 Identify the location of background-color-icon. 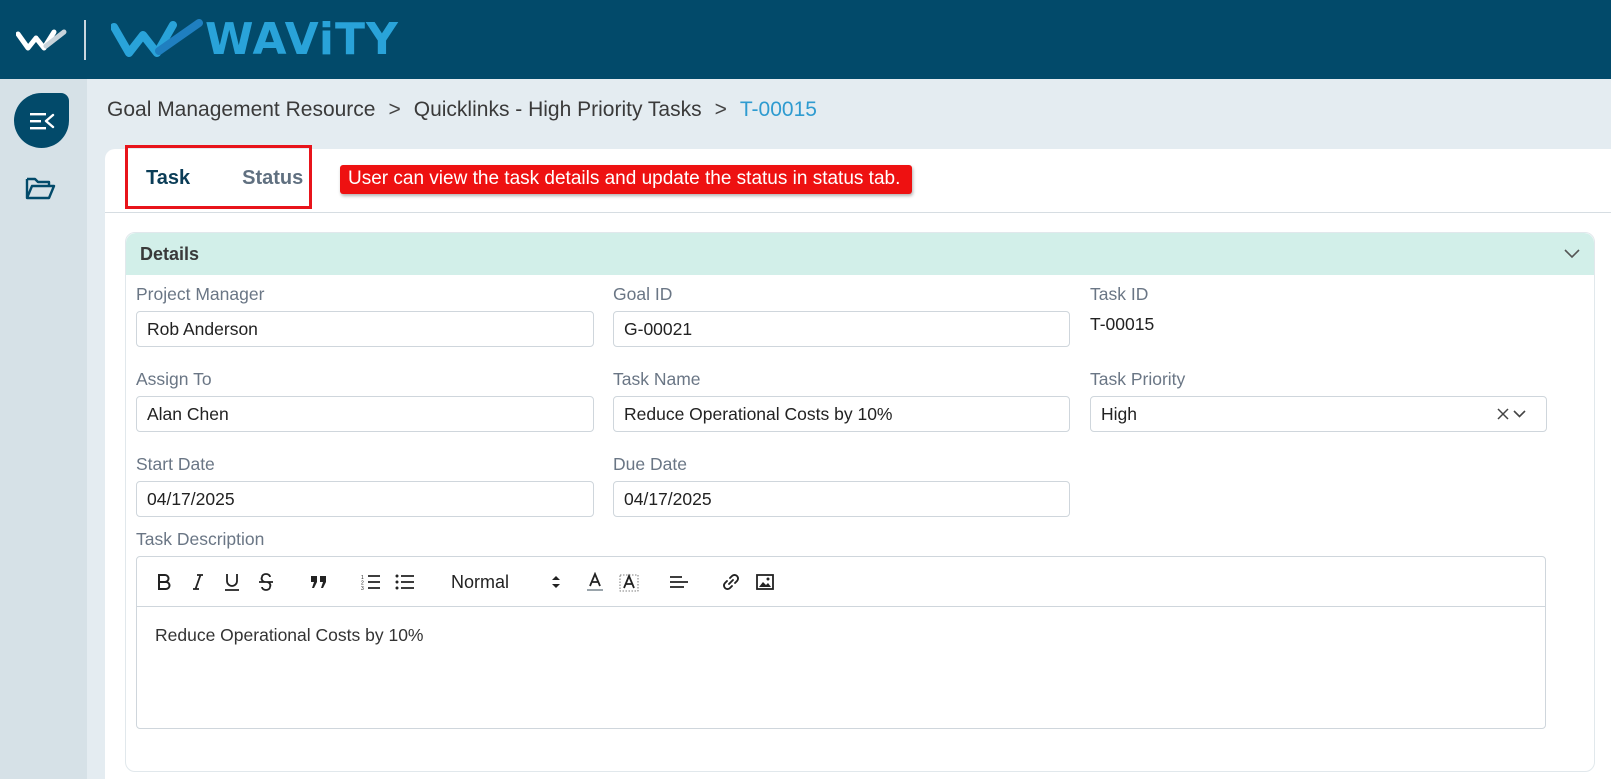
(629, 582).